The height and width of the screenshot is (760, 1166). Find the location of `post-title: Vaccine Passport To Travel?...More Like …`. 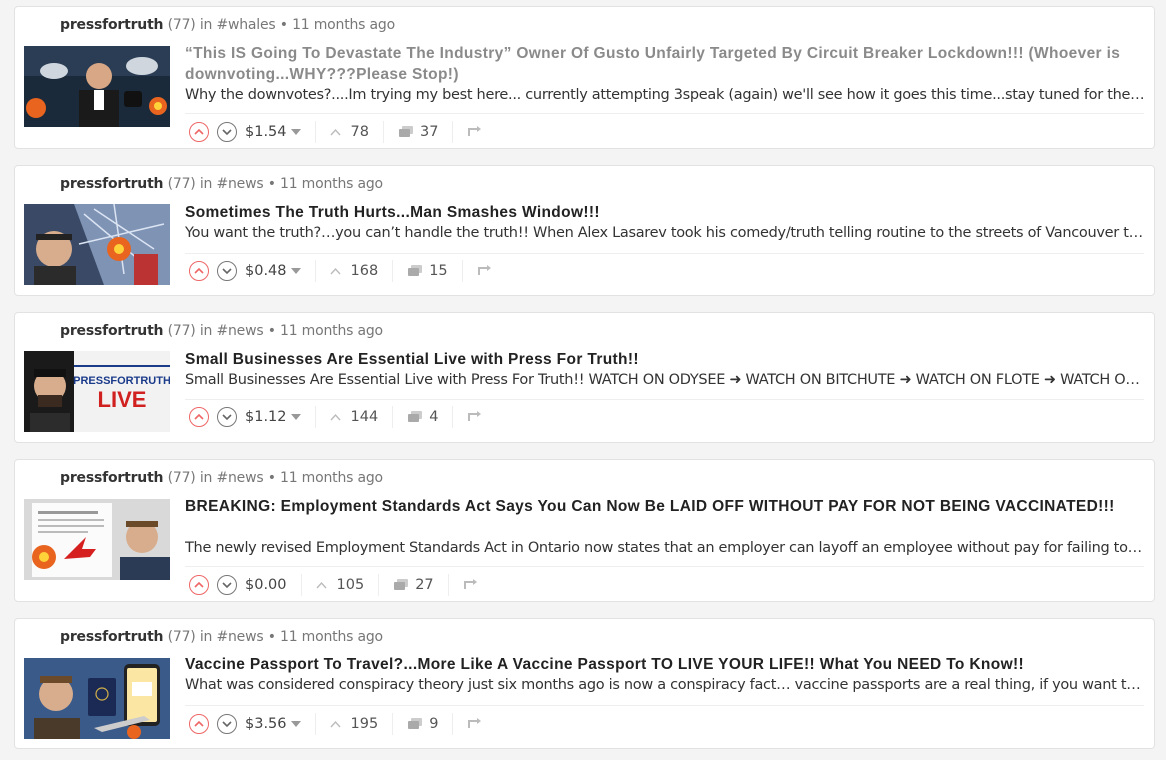

post-title: Vaccine Passport To Travel?...More Like … is located at coordinates (662, 664).